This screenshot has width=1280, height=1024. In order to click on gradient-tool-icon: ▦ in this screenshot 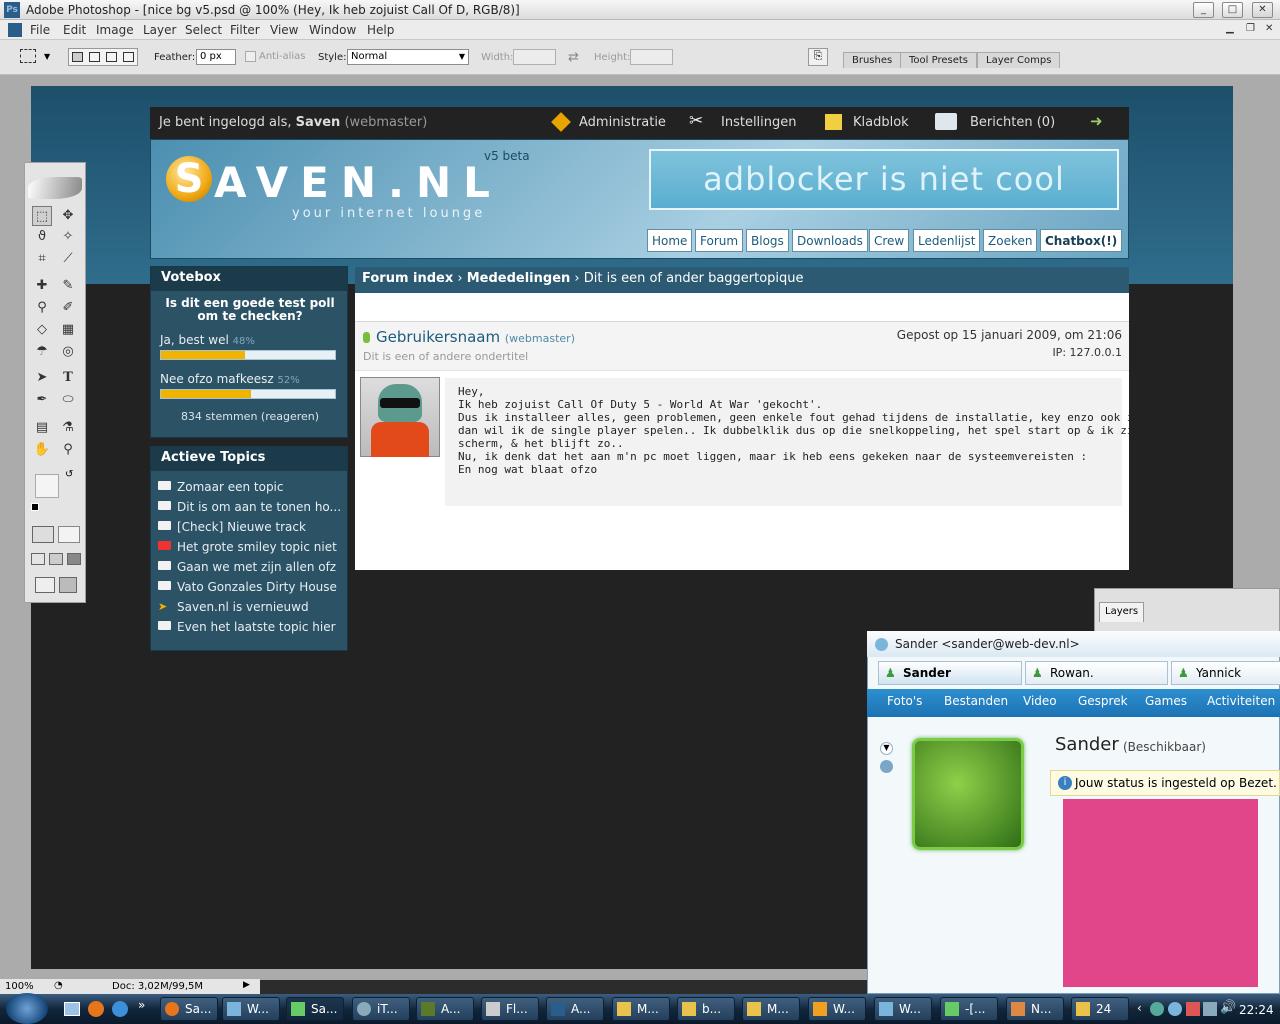, I will do `click(68, 330)`.